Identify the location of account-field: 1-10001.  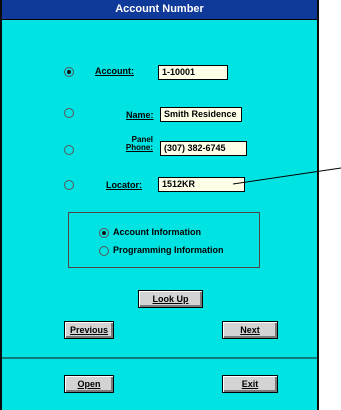
(193, 72).